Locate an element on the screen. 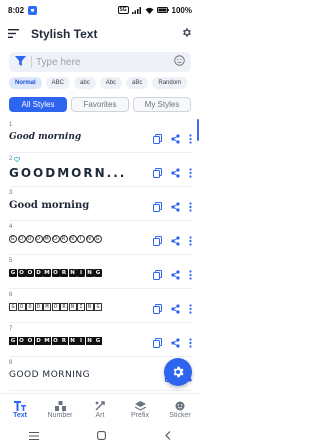 Image resolution: width=320 pixels, height=446 pixels. nav-prefix-label: Prefix is located at coordinates (140, 415).